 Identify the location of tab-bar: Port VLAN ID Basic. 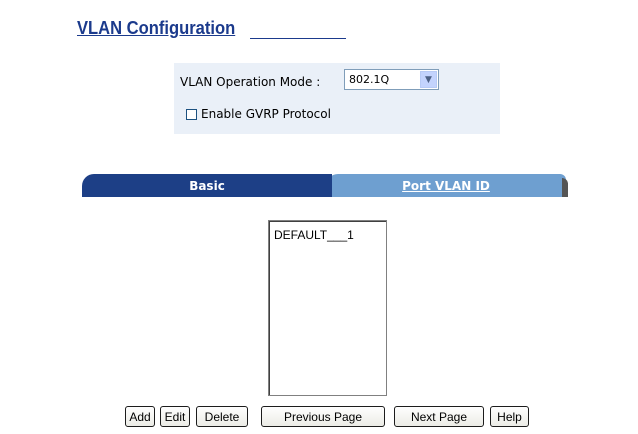
(325, 186).